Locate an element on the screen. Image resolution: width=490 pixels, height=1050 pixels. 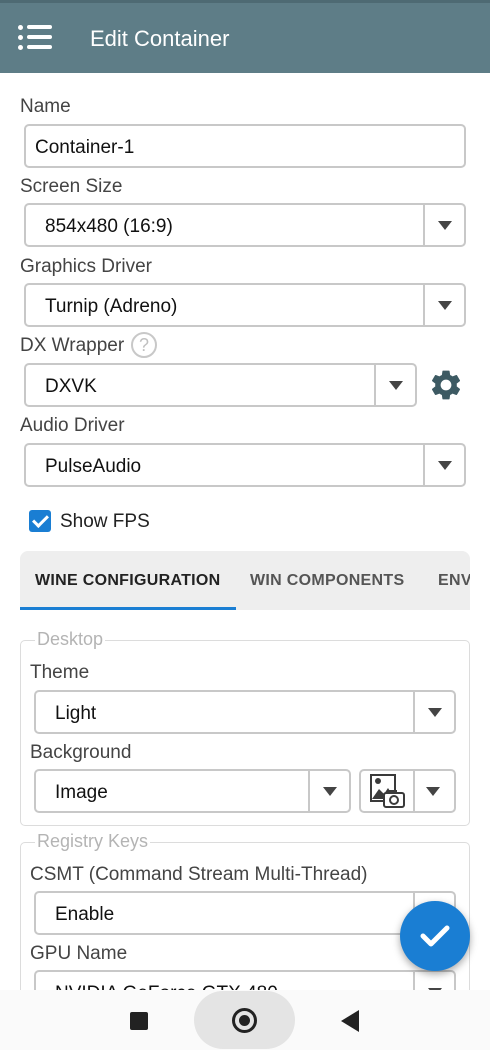
tab-wine-configuration: WINE CONFIGURATION is located at coordinates (128, 581).